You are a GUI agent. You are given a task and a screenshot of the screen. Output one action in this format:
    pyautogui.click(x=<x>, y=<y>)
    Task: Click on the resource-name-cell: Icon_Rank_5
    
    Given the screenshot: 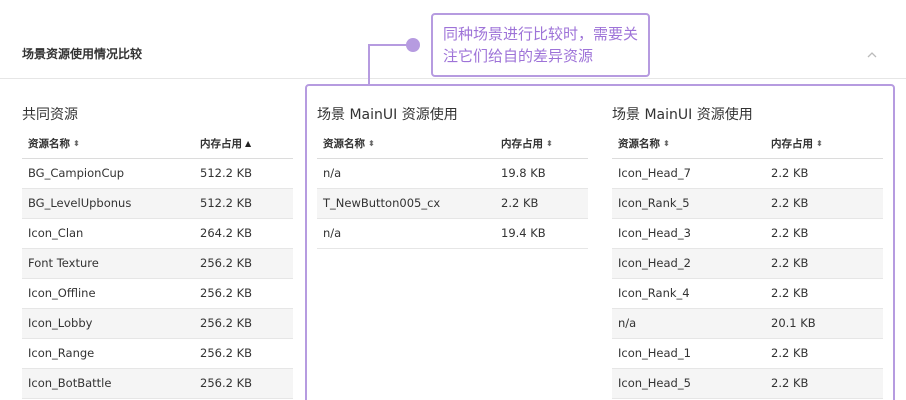 What is the action you would take?
    pyautogui.click(x=688, y=203)
    